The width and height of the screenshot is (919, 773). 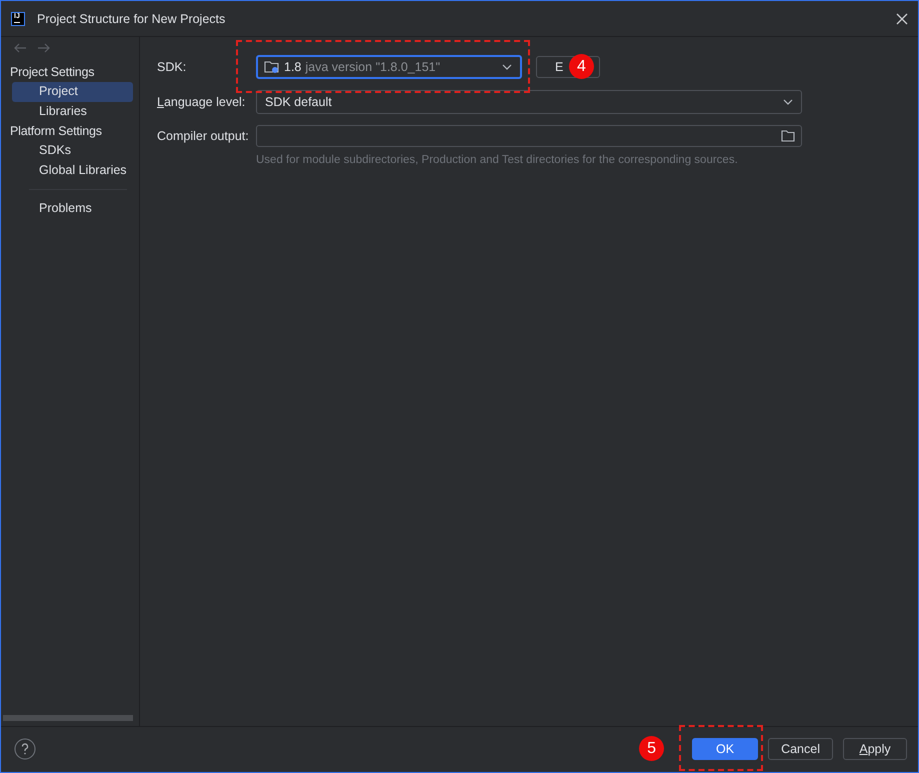 What do you see at coordinates (72, 92) in the screenshot?
I see `sidebar-item: Project` at bounding box center [72, 92].